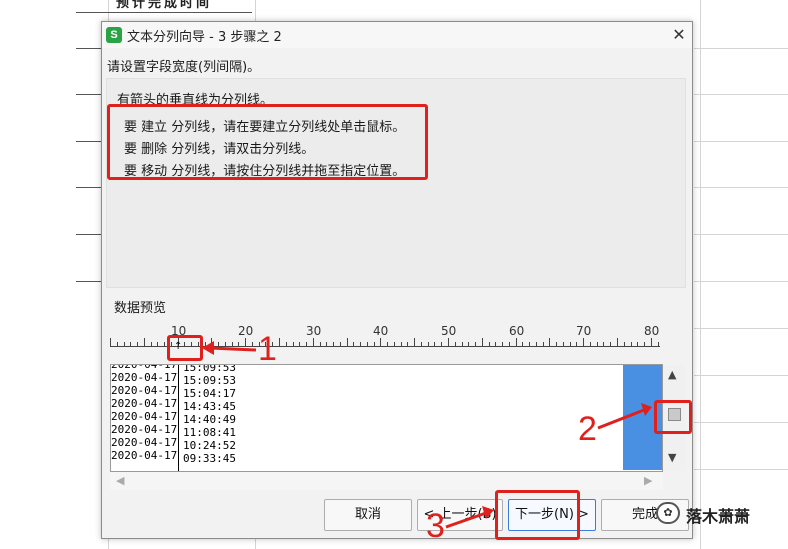 The width and height of the screenshot is (788, 549). What do you see at coordinates (267, 349) in the screenshot?
I see `annotation-label-1: 1` at bounding box center [267, 349].